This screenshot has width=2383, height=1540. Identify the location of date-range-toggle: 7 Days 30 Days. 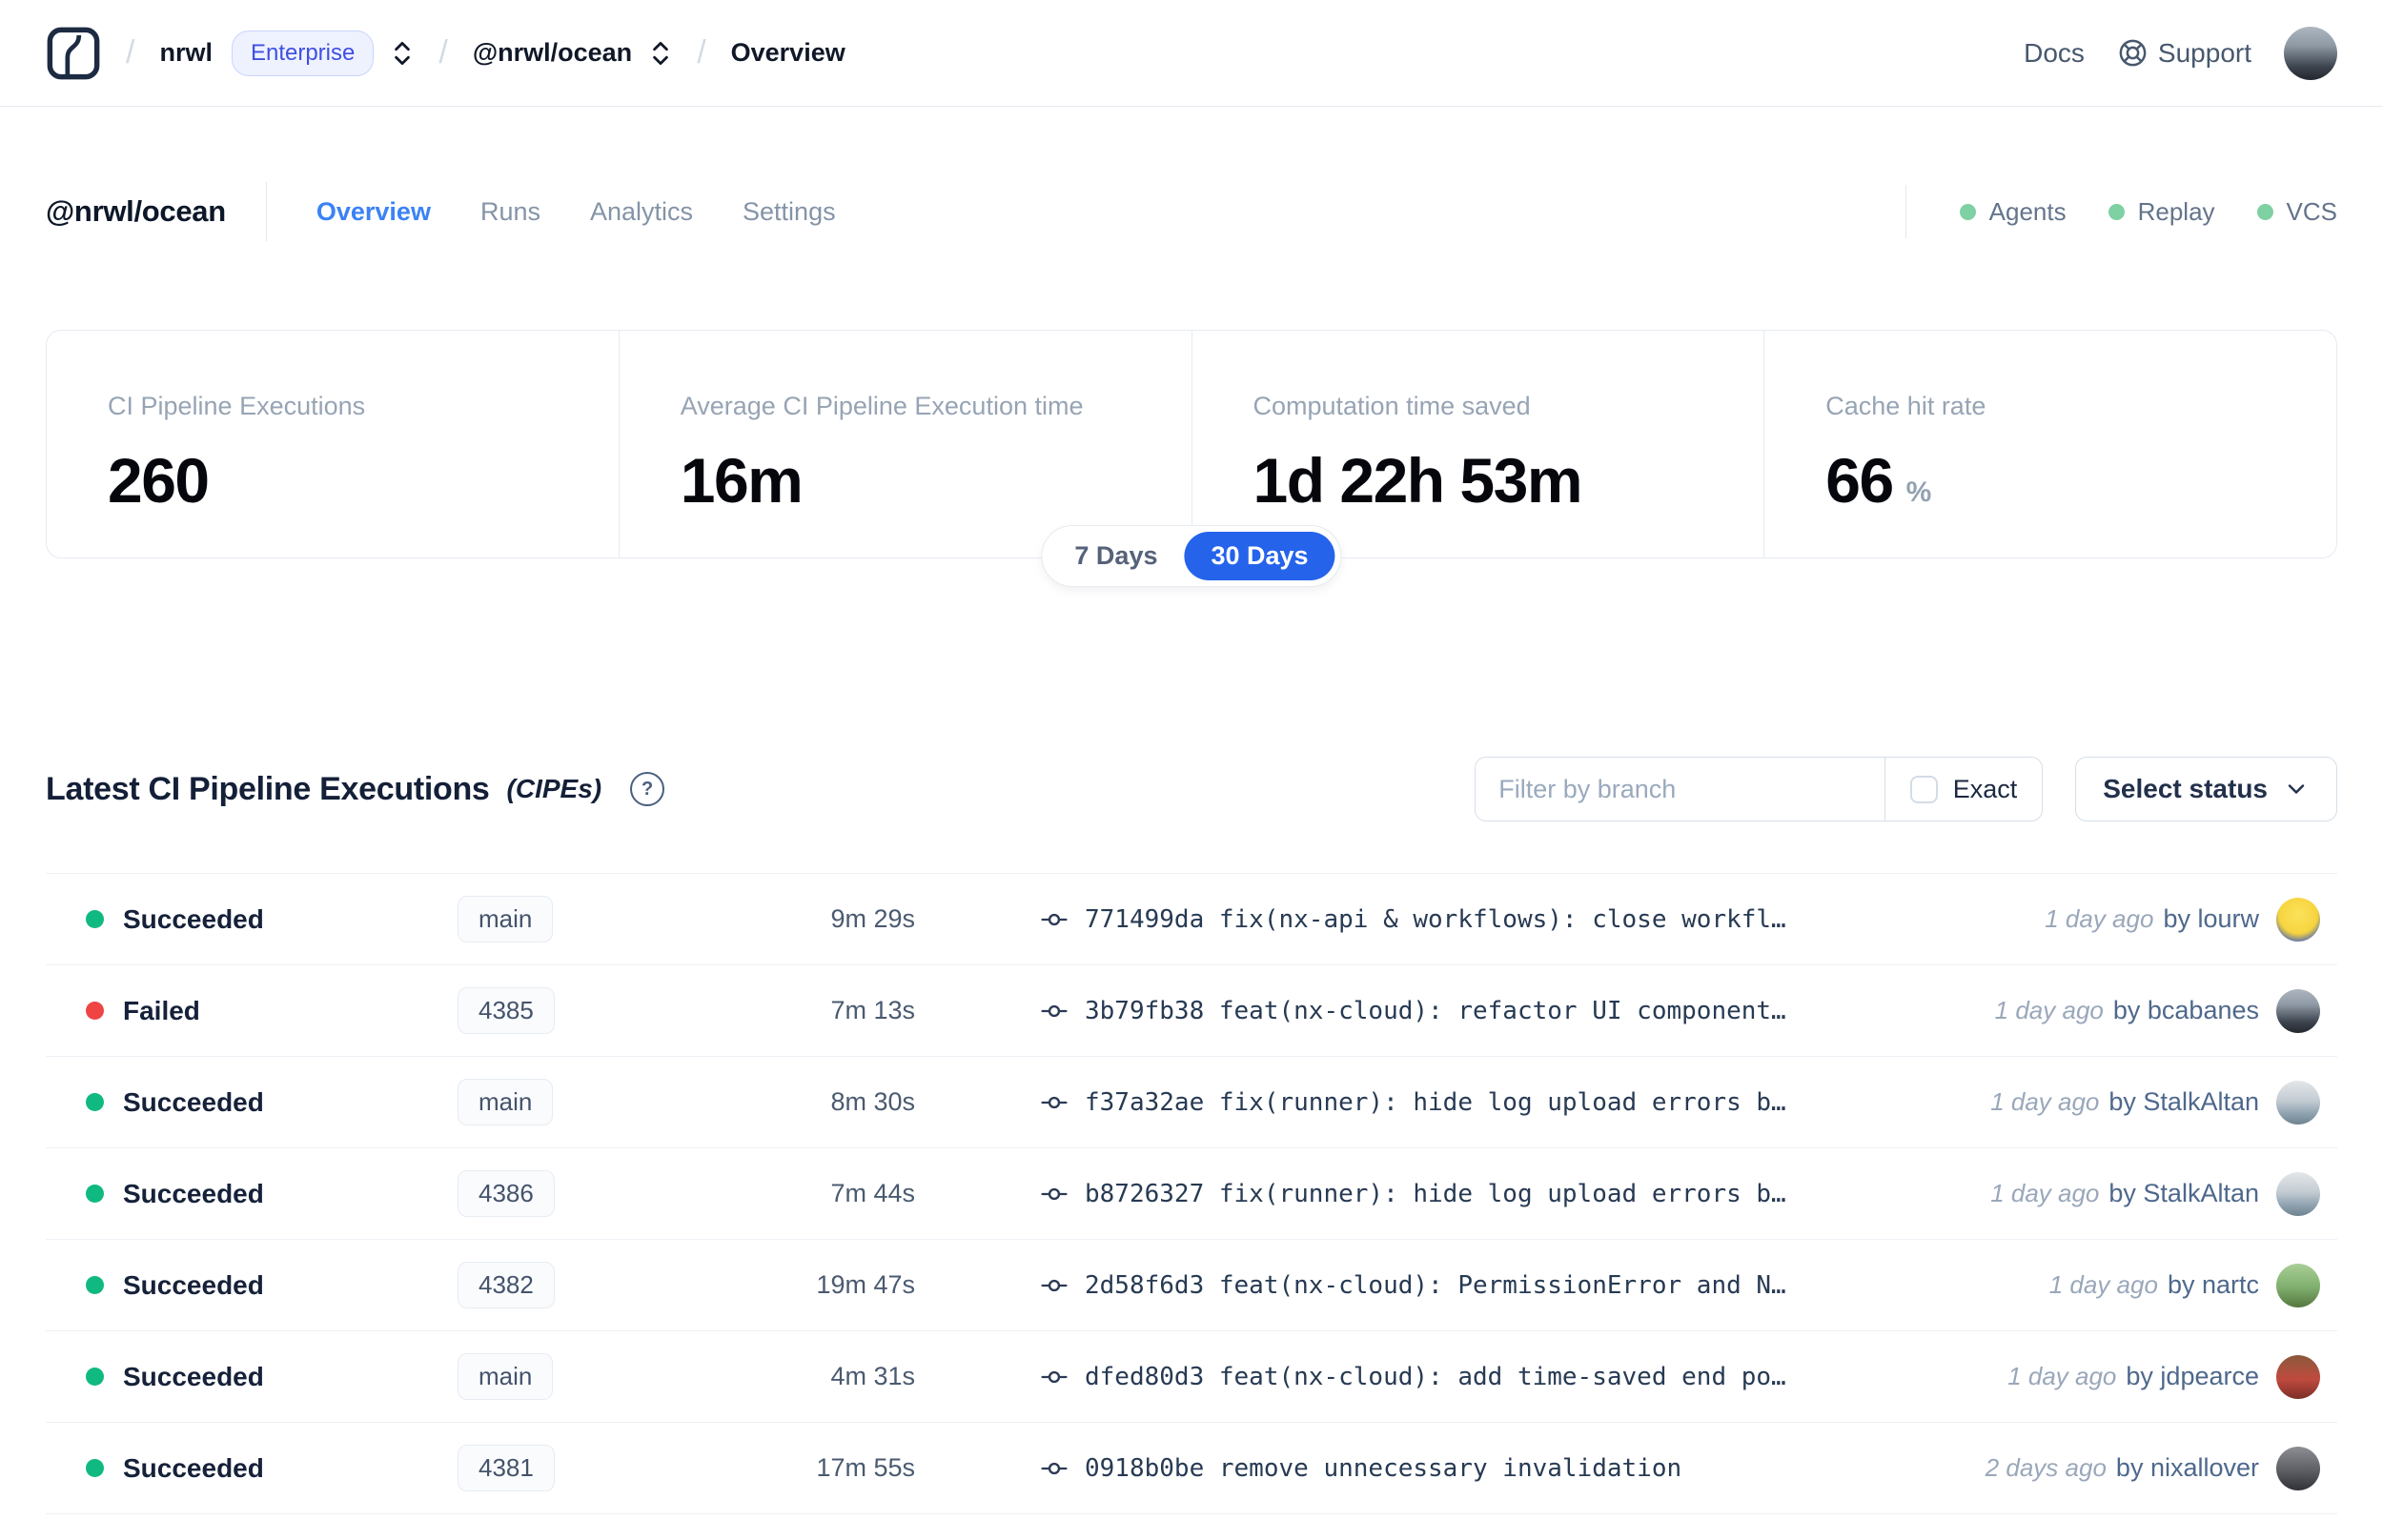
(1191, 556).